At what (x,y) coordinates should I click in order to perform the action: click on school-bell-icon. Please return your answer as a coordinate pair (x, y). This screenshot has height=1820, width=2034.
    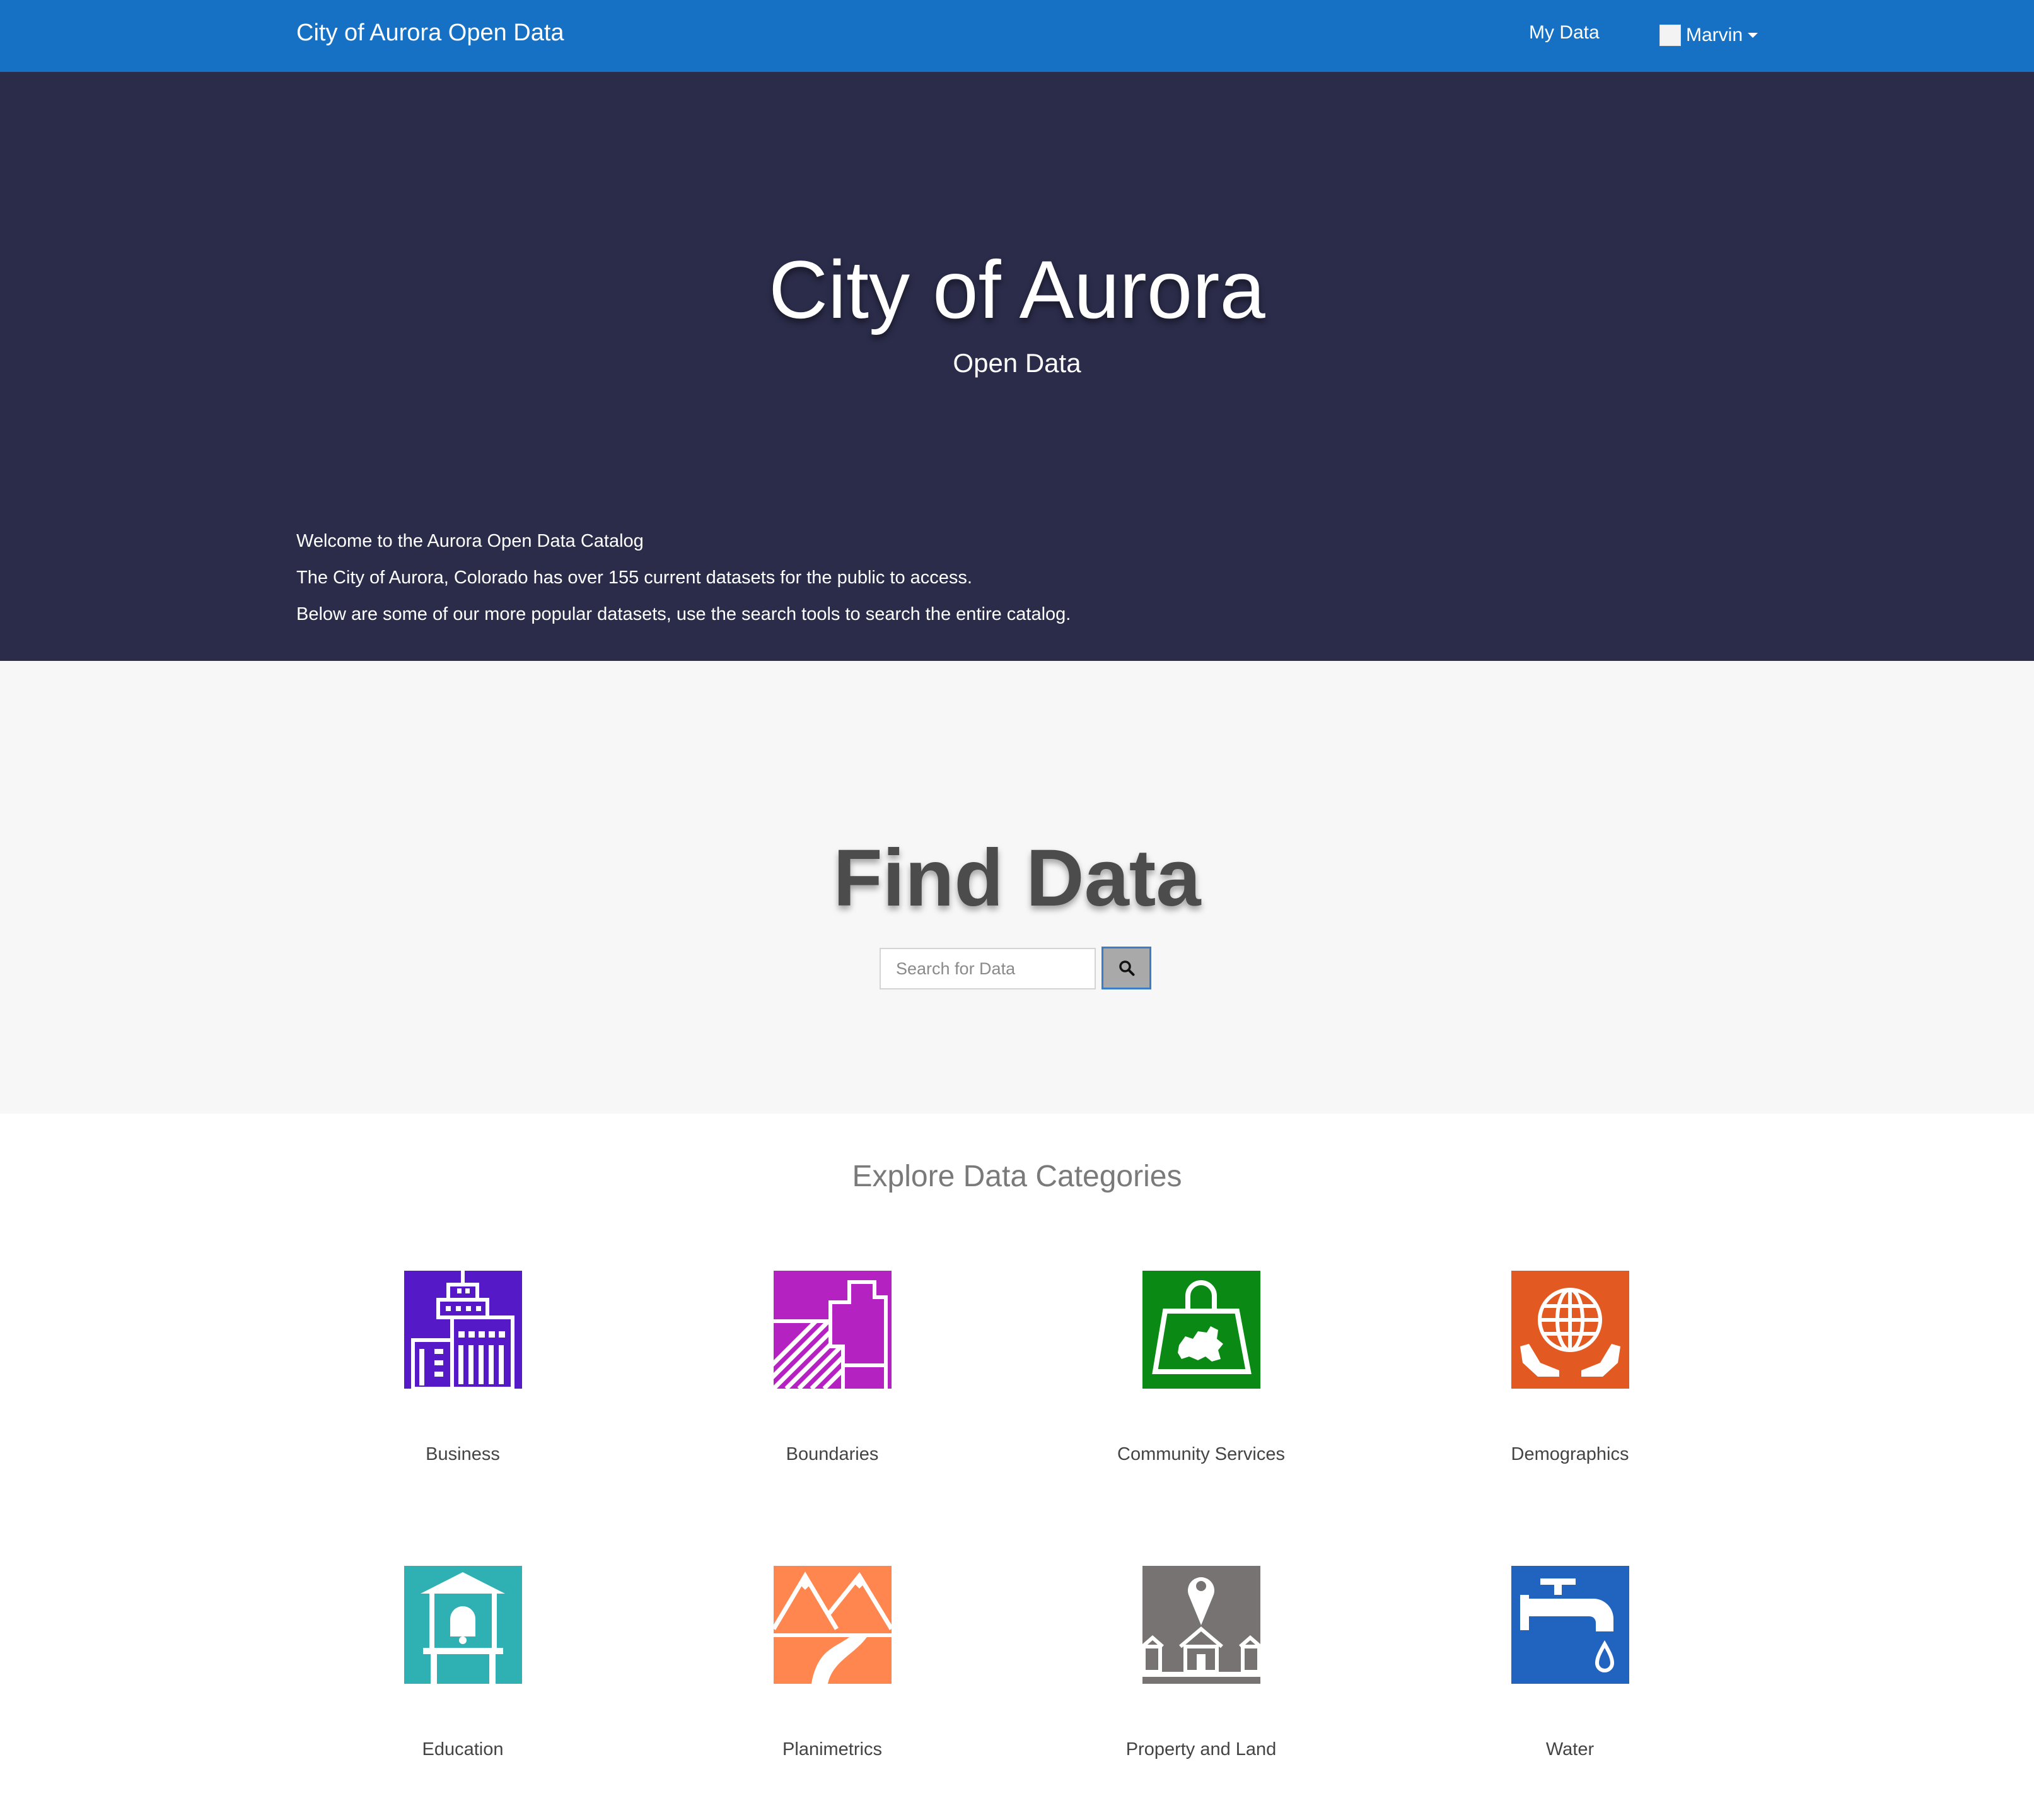
    Looking at the image, I should click on (463, 1625).